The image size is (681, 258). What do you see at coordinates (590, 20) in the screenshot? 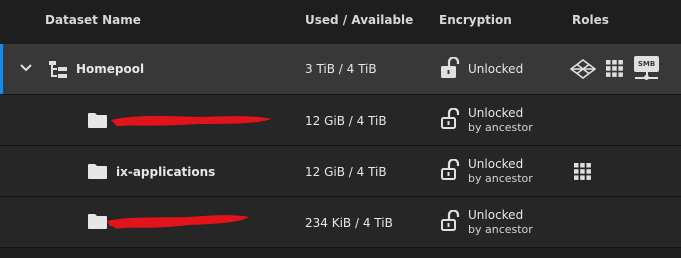
I see `column-header-roles: Roles` at bounding box center [590, 20].